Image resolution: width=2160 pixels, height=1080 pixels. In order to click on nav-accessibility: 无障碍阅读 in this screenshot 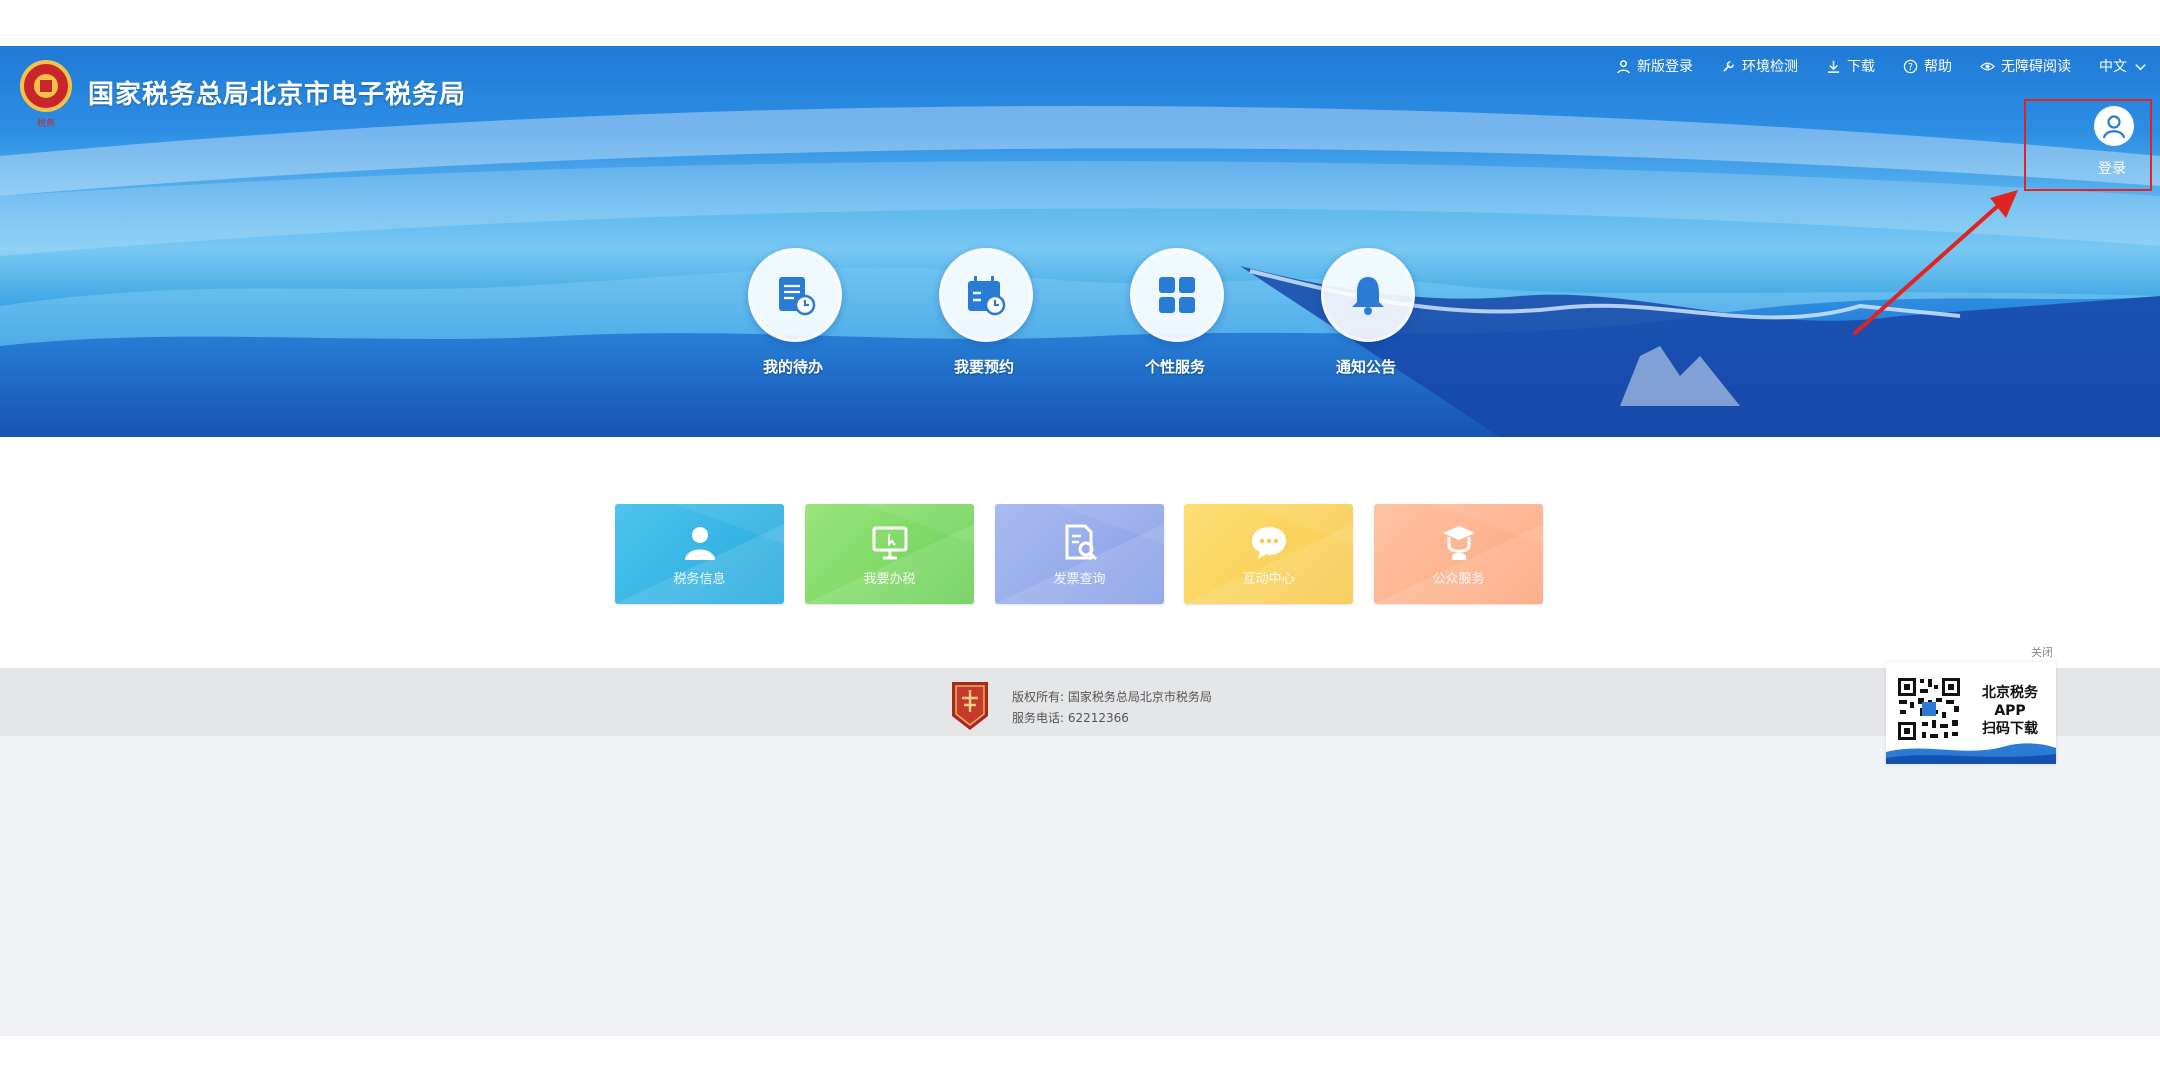, I will do `click(2025, 66)`.